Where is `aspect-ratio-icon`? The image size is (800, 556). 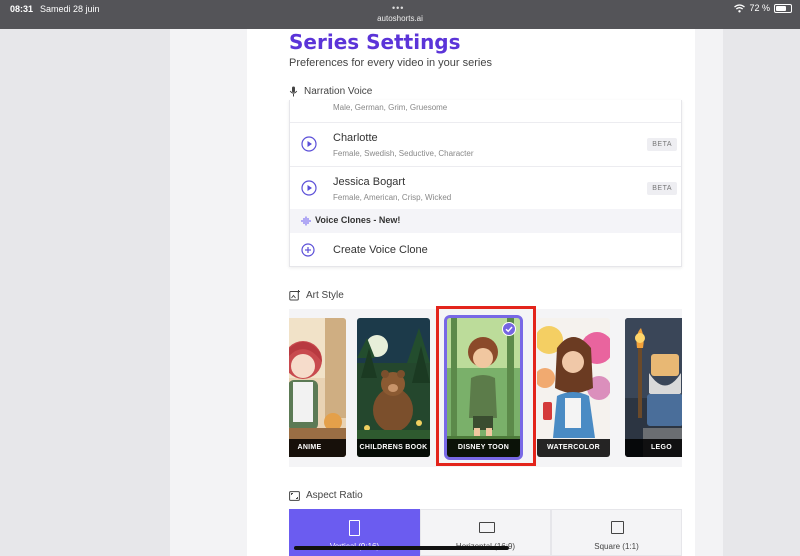 aspect-ratio-icon is located at coordinates (294, 495).